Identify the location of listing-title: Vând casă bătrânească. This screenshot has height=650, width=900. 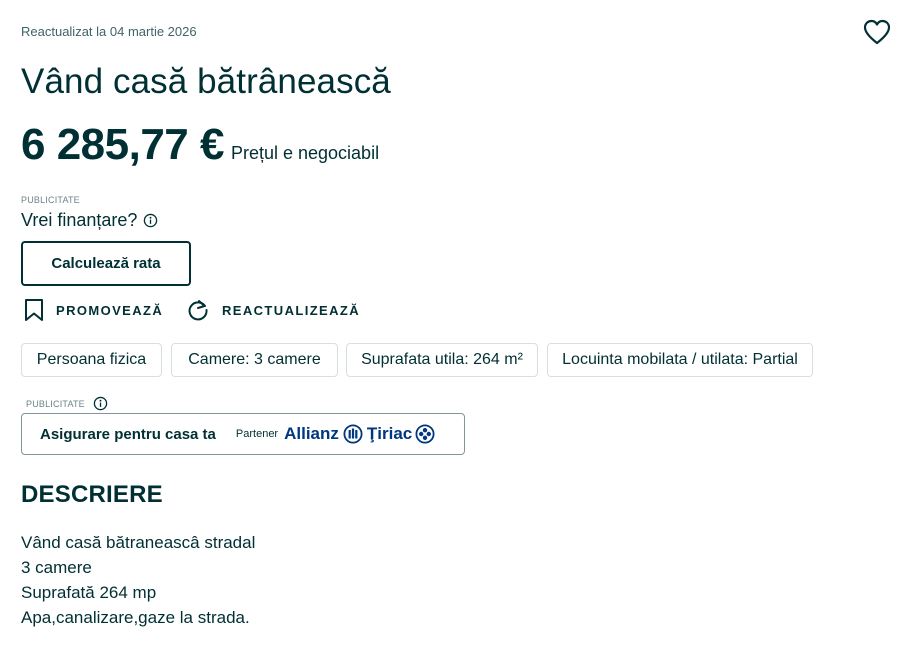
(206, 81).